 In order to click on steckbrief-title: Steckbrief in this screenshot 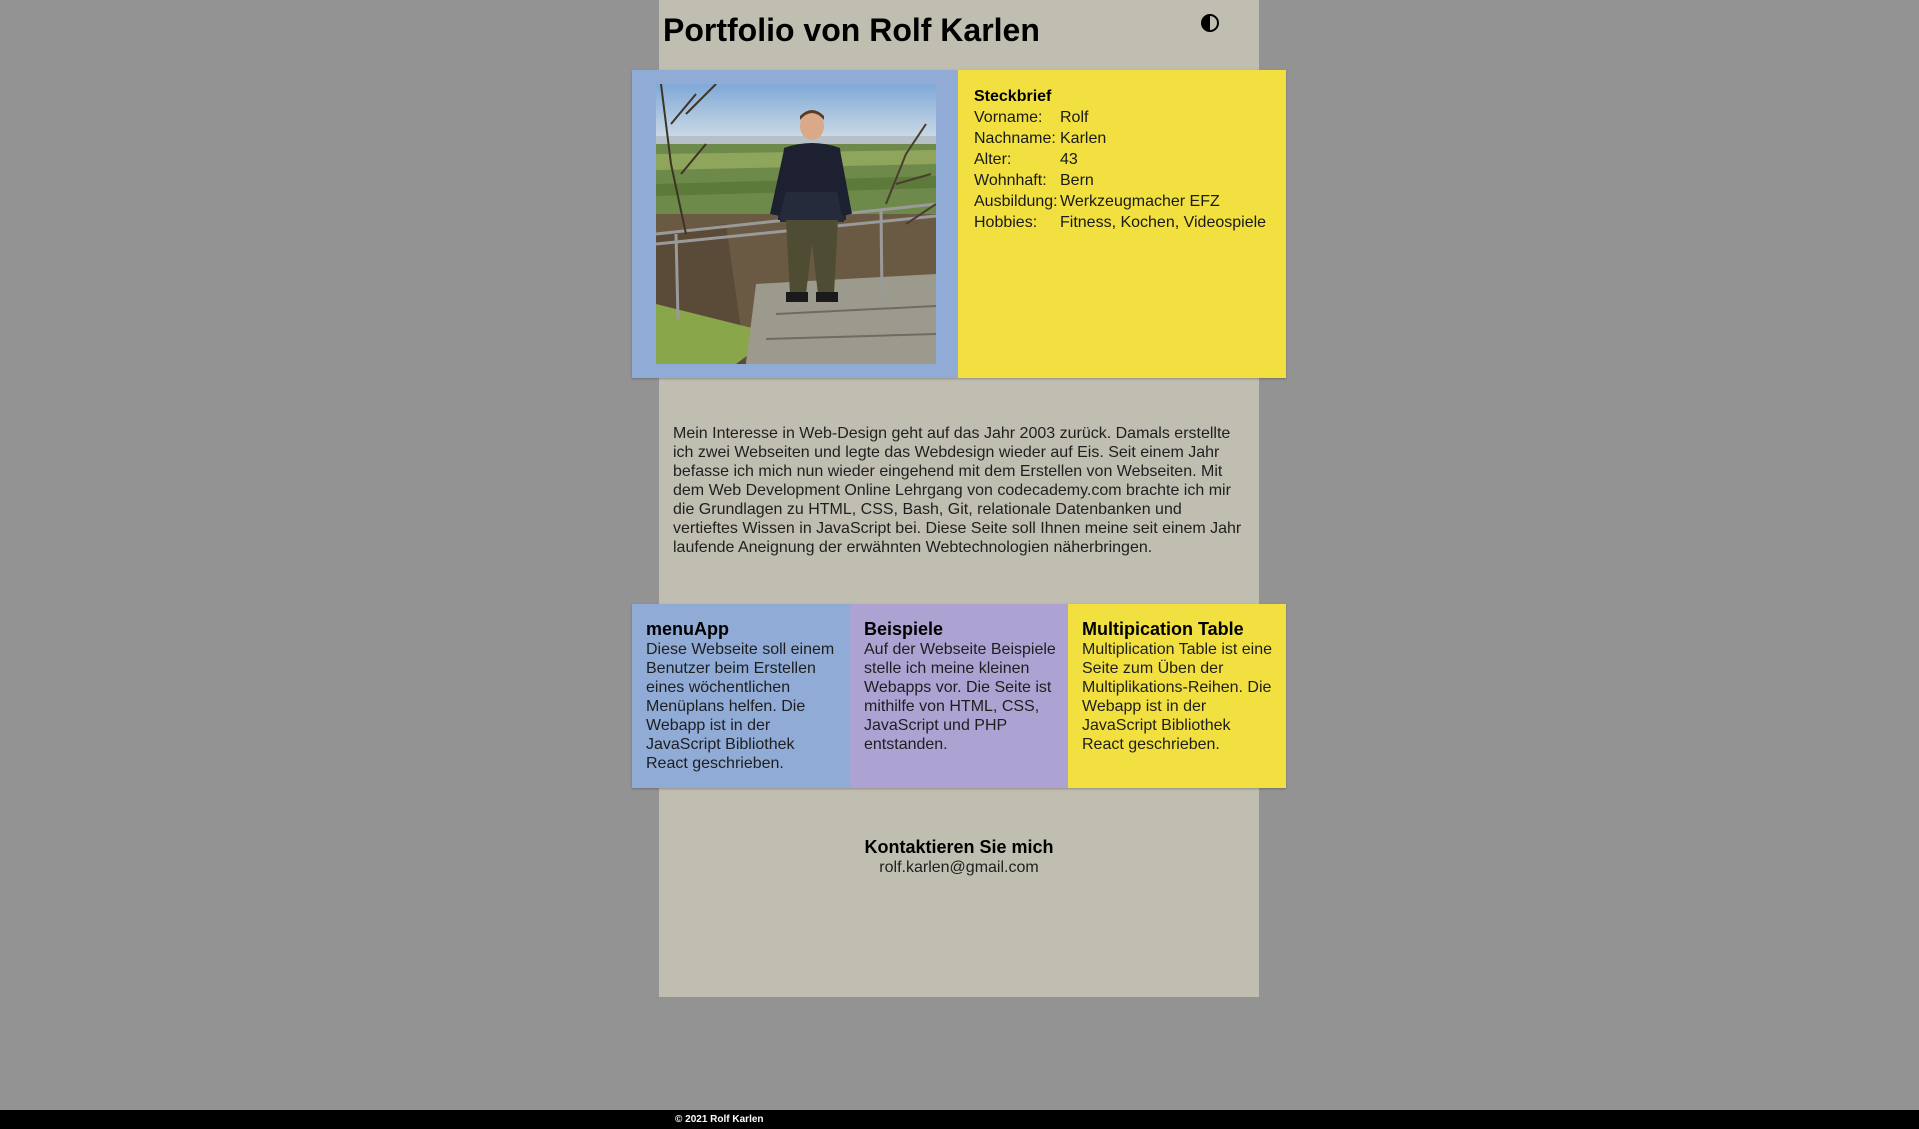, I will do `click(1013, 96)`.